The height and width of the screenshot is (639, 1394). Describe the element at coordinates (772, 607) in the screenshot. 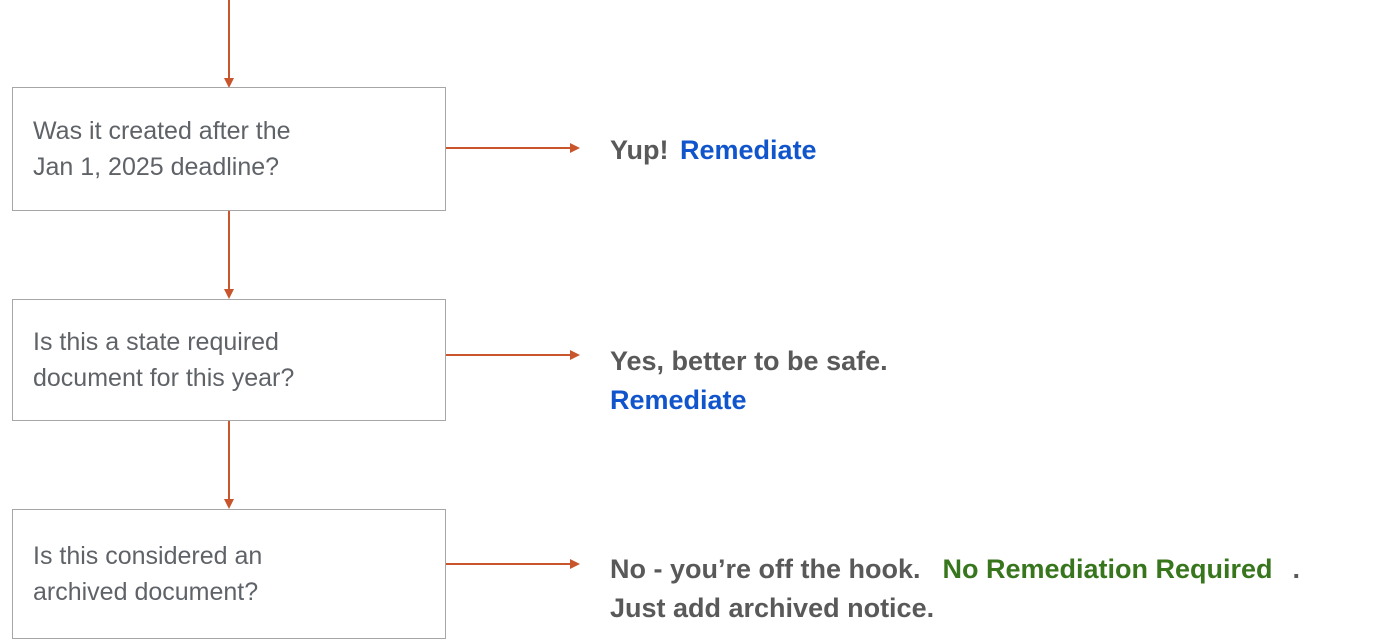

I see `answer-3-note: Just add archived notice.` at that location.